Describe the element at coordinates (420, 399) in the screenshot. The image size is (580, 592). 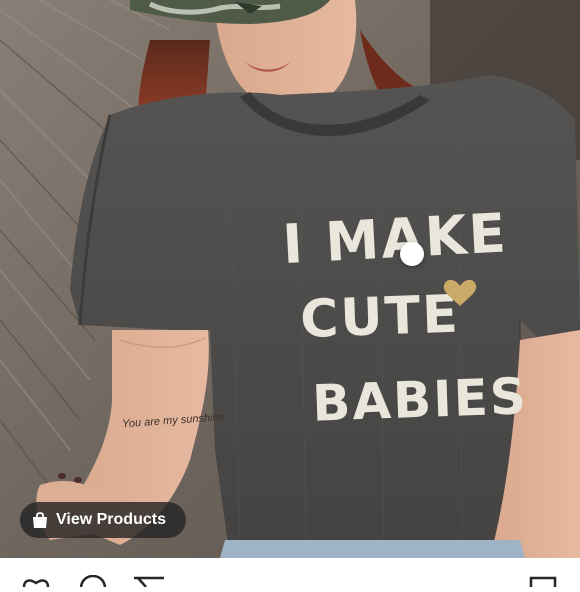
I see `shirt-text-line-3: BABIES` at that location.